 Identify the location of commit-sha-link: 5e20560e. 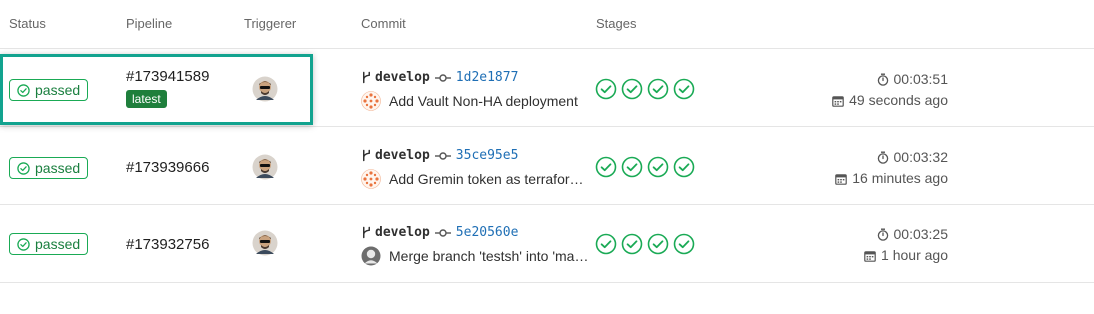
(487, 232).